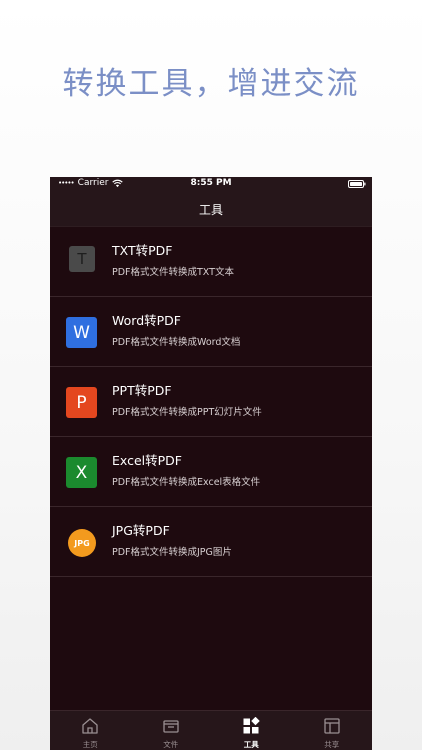 The height and width of the screenshot is (750, 422). Describe the element at coordinates (171, 726) in the screenshot. I see `folder-icon` at that location.